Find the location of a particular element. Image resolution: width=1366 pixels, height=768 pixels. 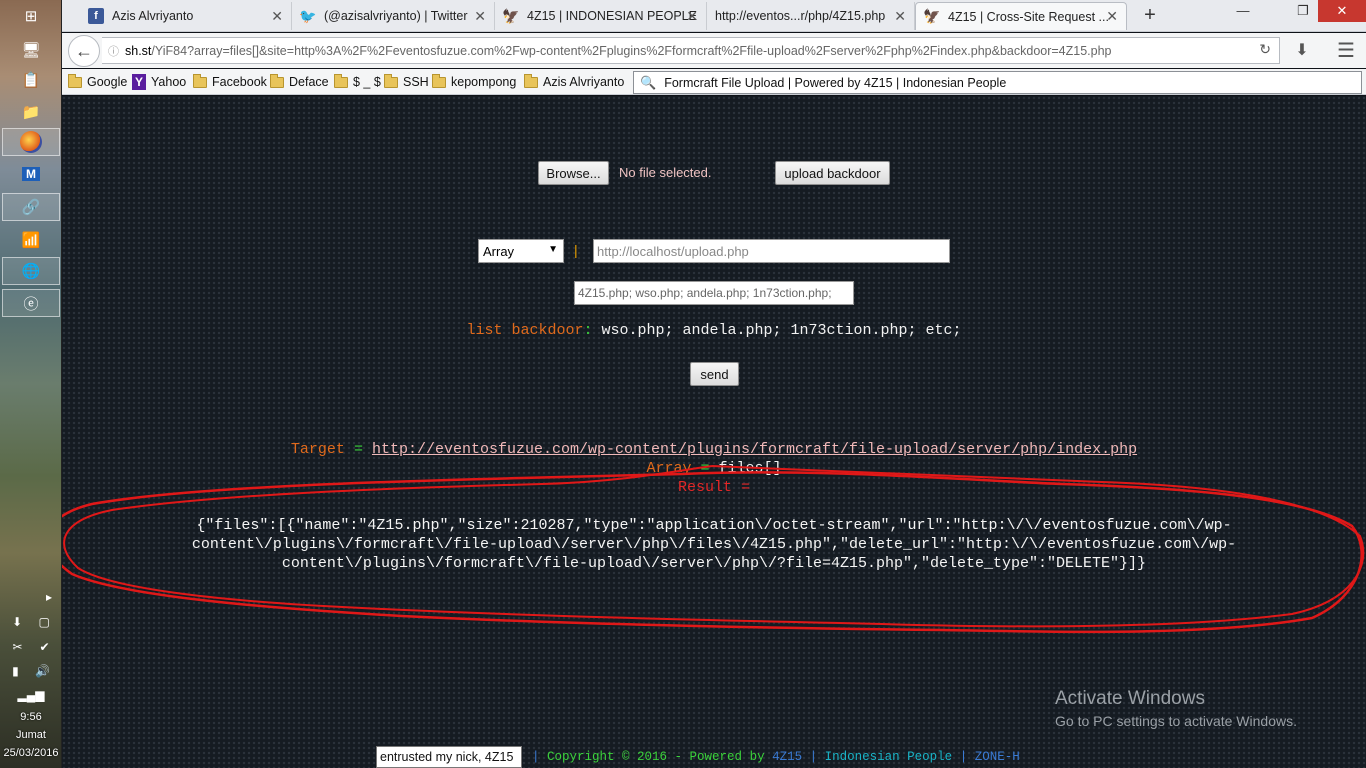

bookmark-facebook: Facebook is located at coordinates (230, 82).